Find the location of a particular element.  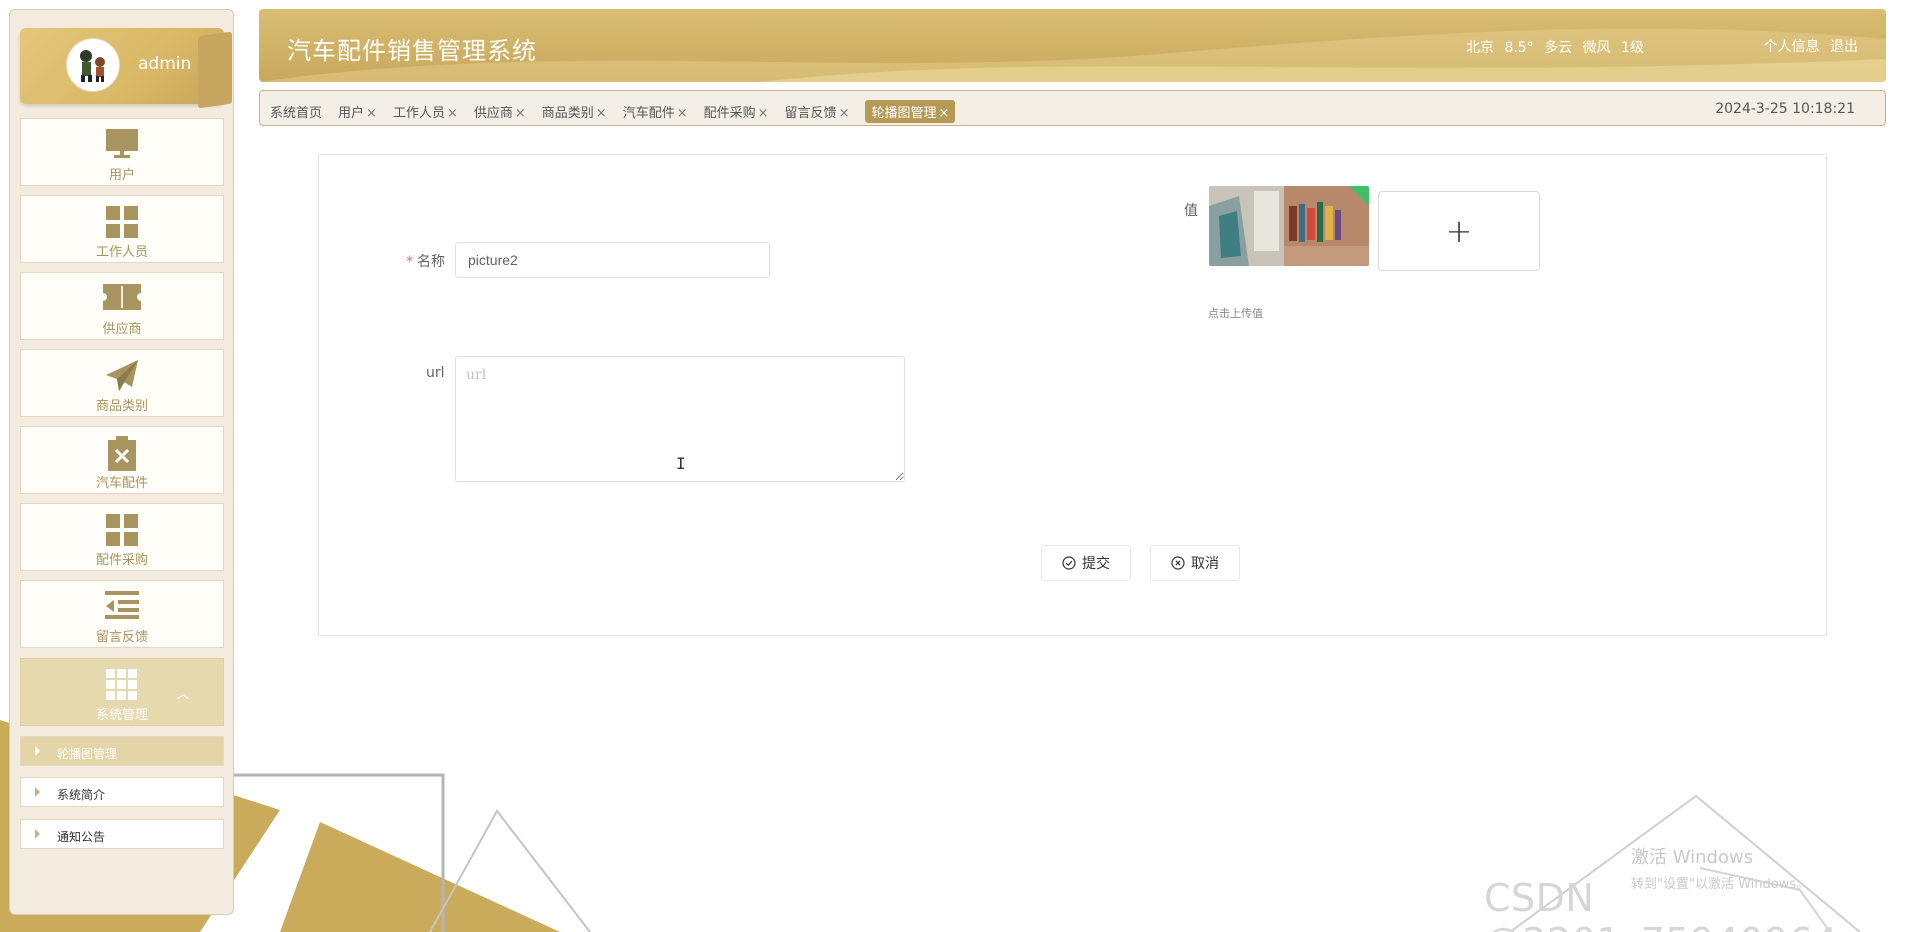

weather-city: 北京 is located at coordinates (1480, 48).